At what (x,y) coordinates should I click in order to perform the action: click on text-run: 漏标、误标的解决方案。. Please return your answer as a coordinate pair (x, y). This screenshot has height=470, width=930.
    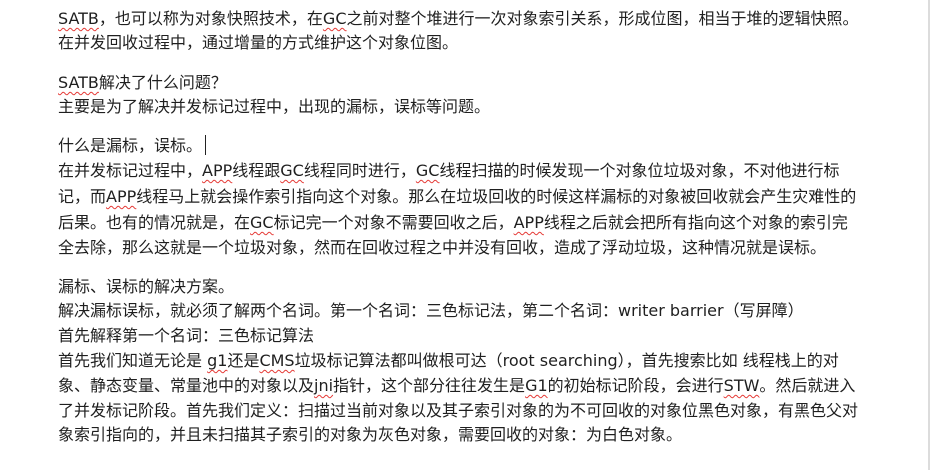
    Looking at the image, I should click on (146, 286).